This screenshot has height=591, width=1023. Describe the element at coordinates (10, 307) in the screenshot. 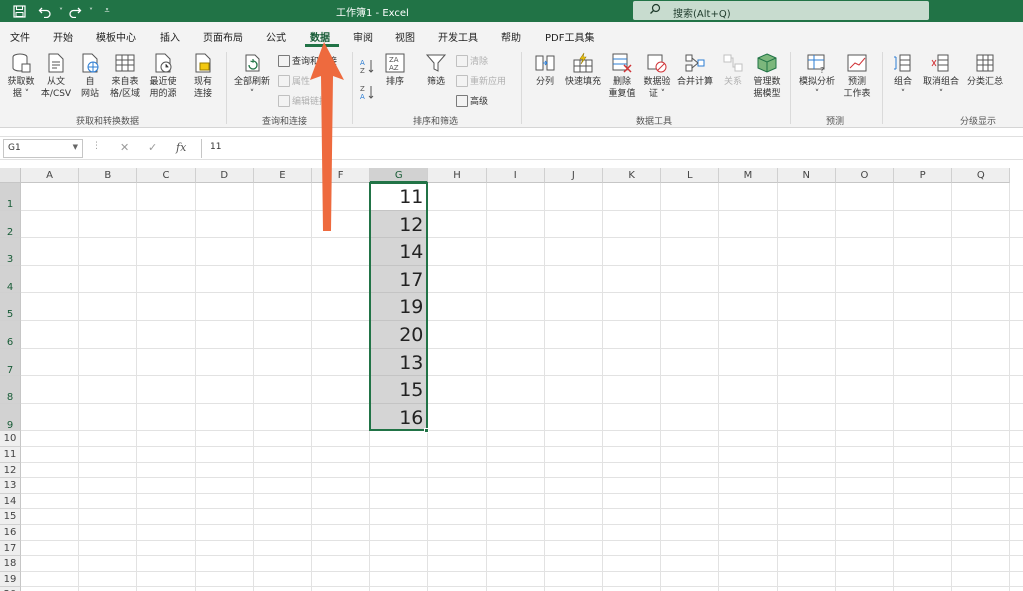

I see `row-header-5: 5` at that location.